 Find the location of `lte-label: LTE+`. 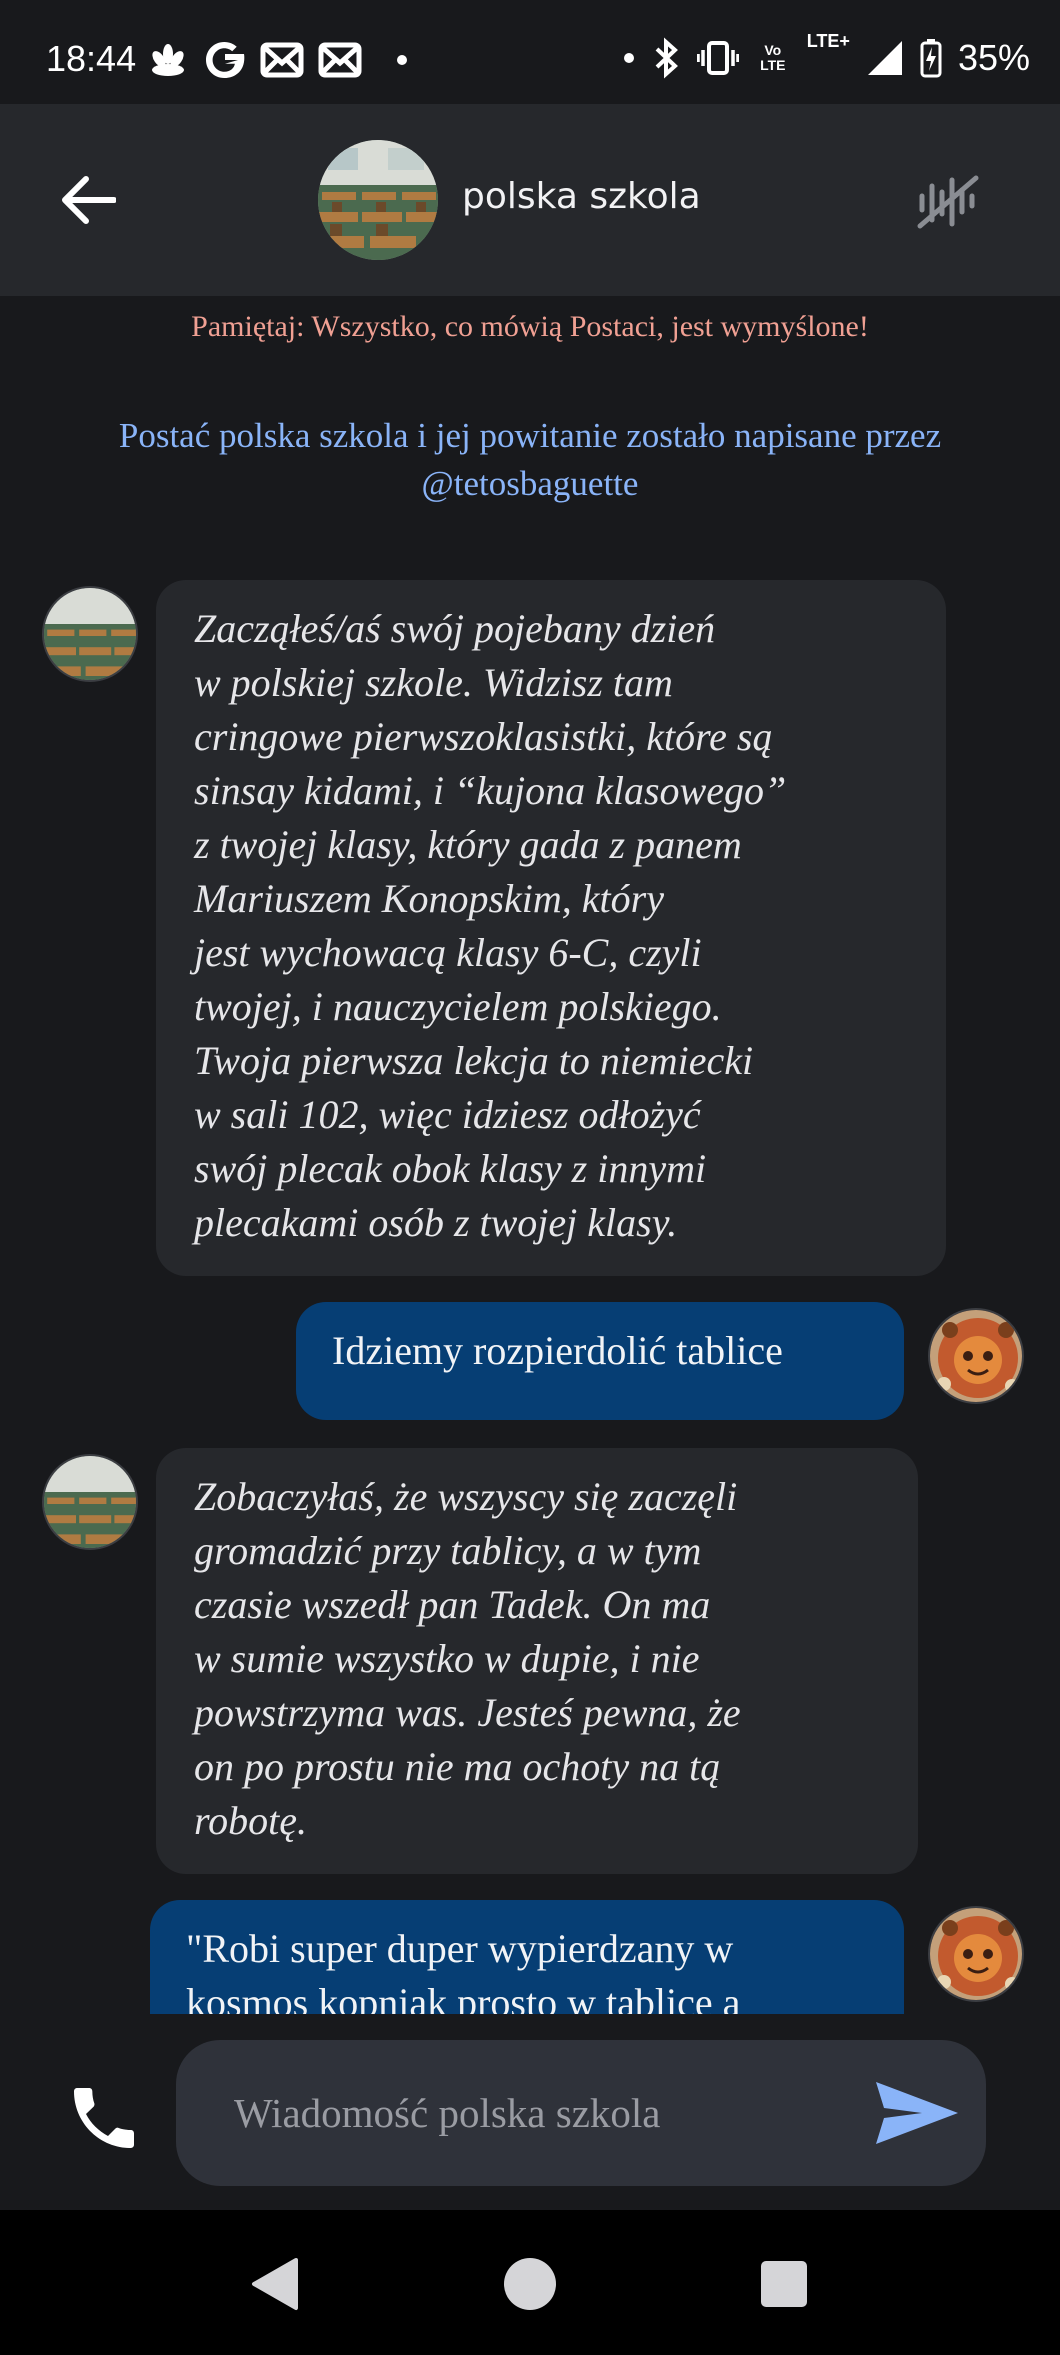

lte-label: LTE+ is located at coordinates (828, 41).